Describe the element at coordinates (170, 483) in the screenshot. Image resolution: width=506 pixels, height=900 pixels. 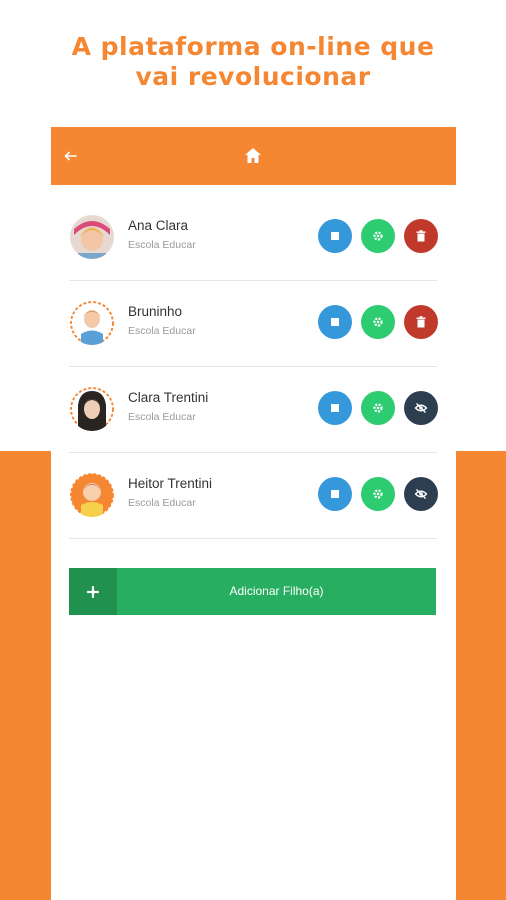
I see `child-name: Heitor Trentini` at that location.